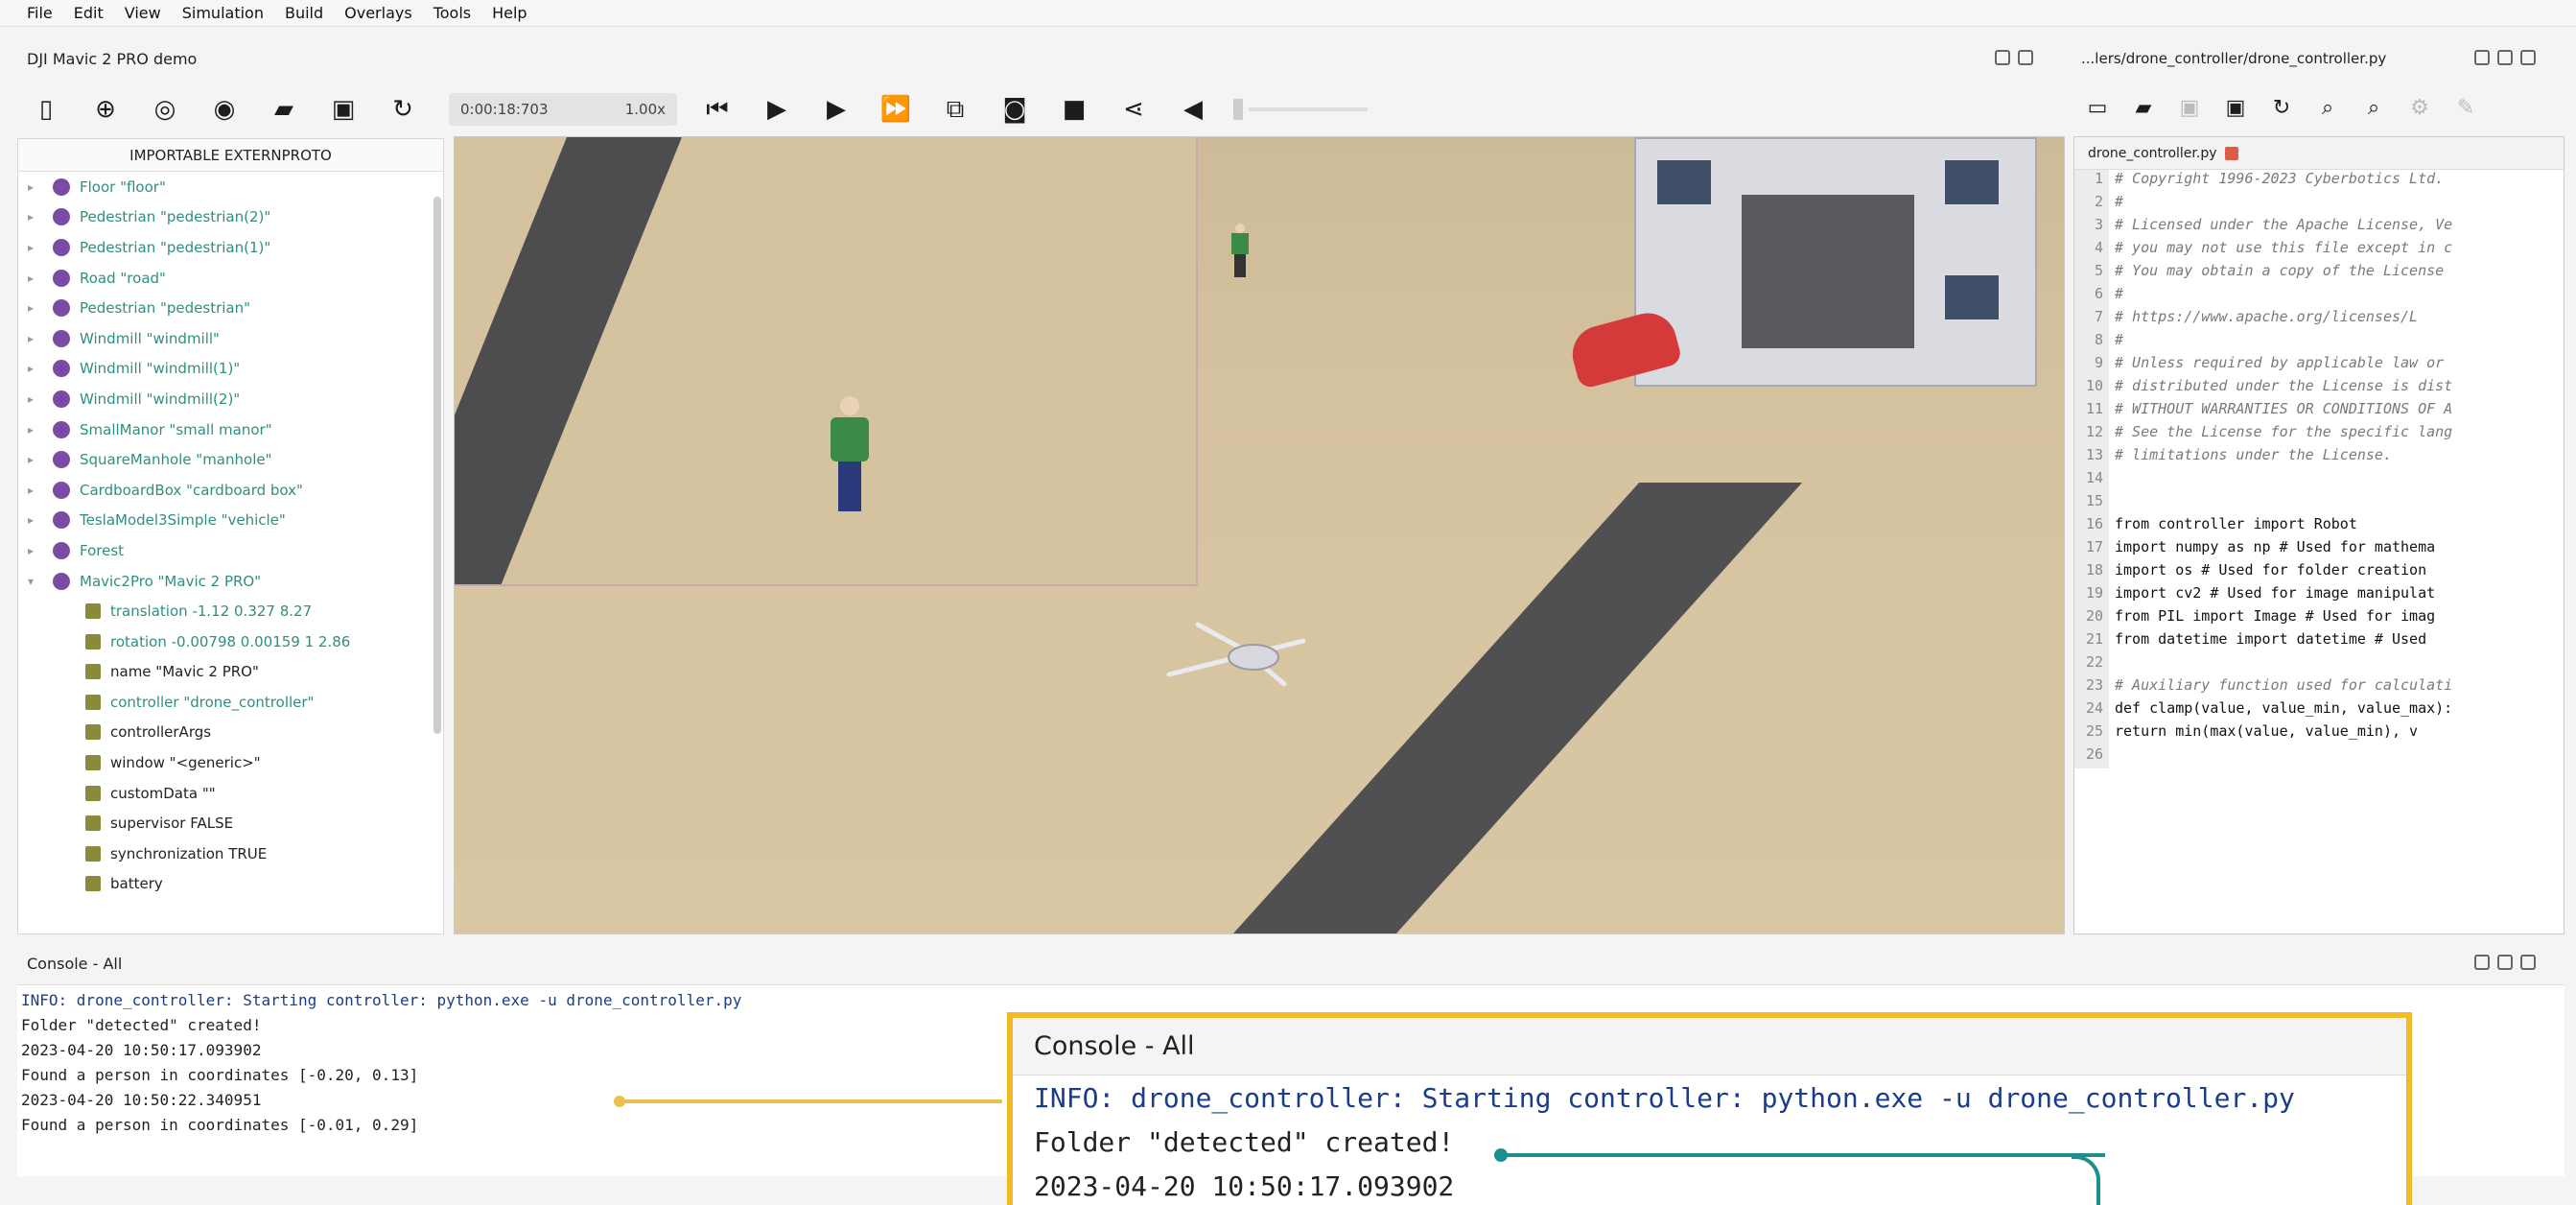 The width and height of the screenshot is (2576, 1205). I want to click on replace-icon: ⌕, so click(2373, 108).